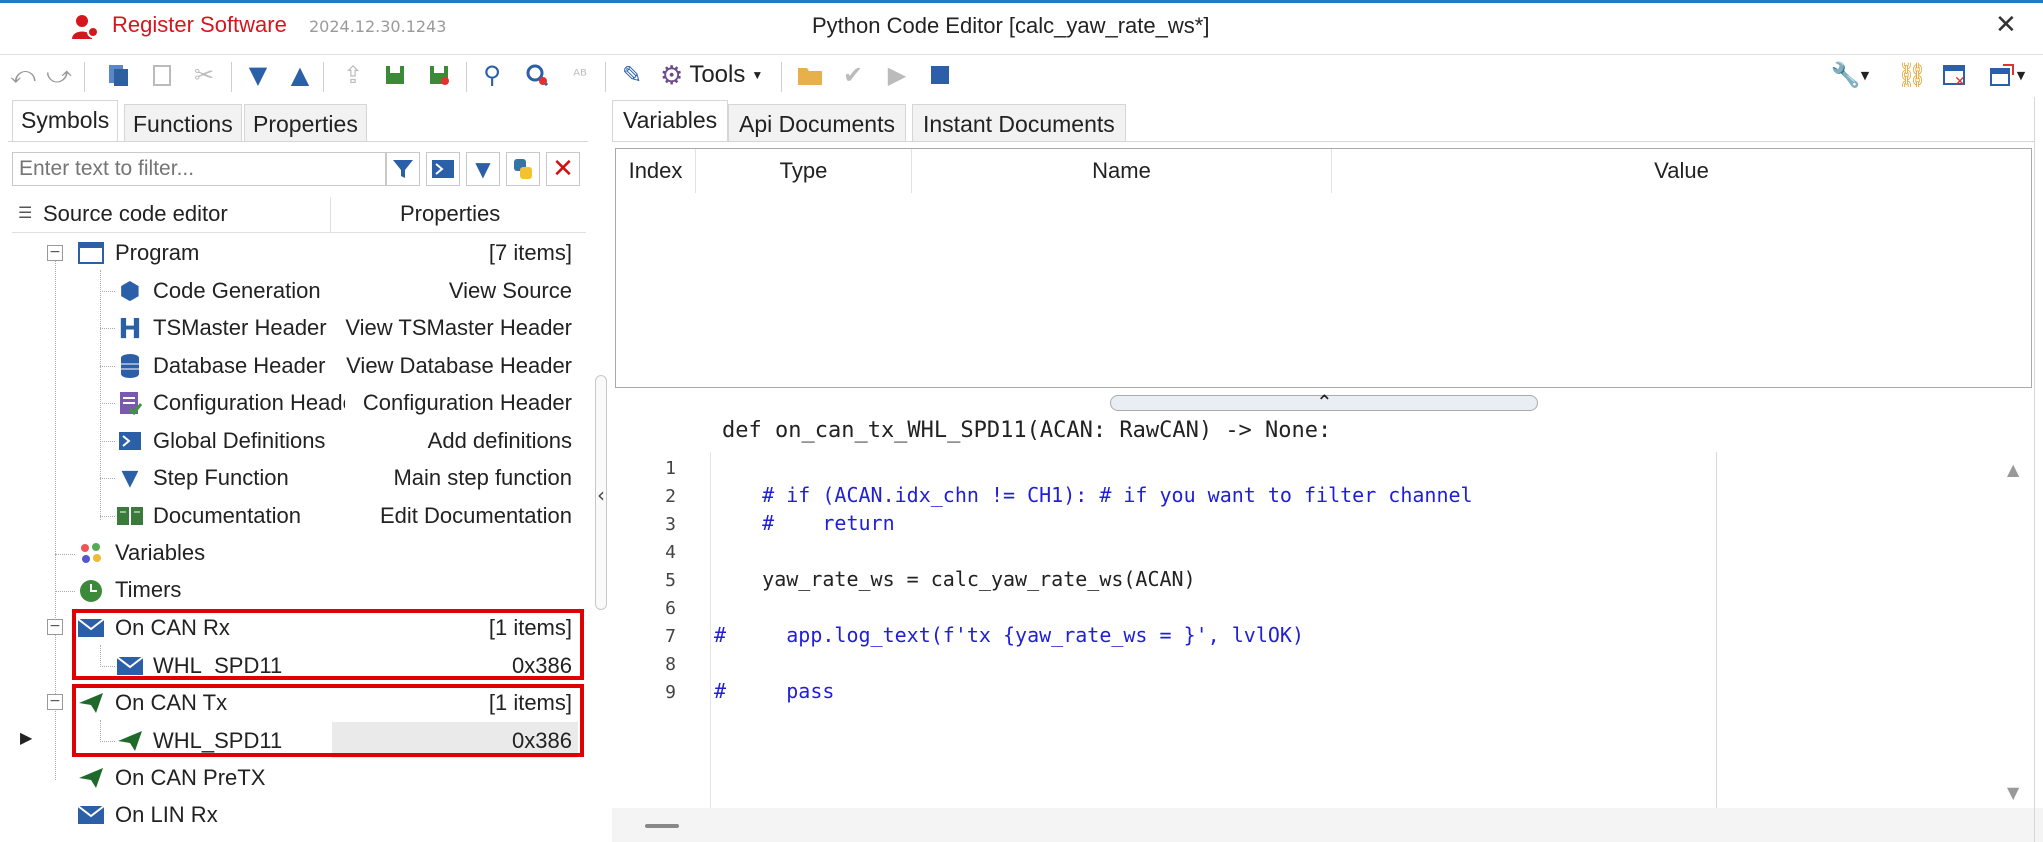  I want to click on tree-item-on-lin-rx: On LIN Rx, so click(343, 815).